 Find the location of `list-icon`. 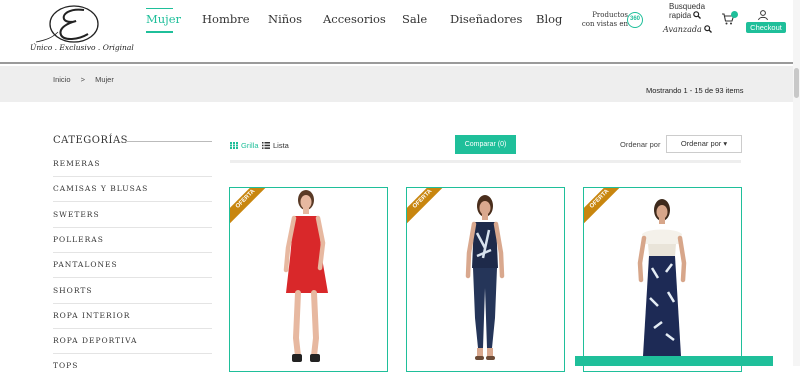

list-icon is located at coordinates (266, 145).